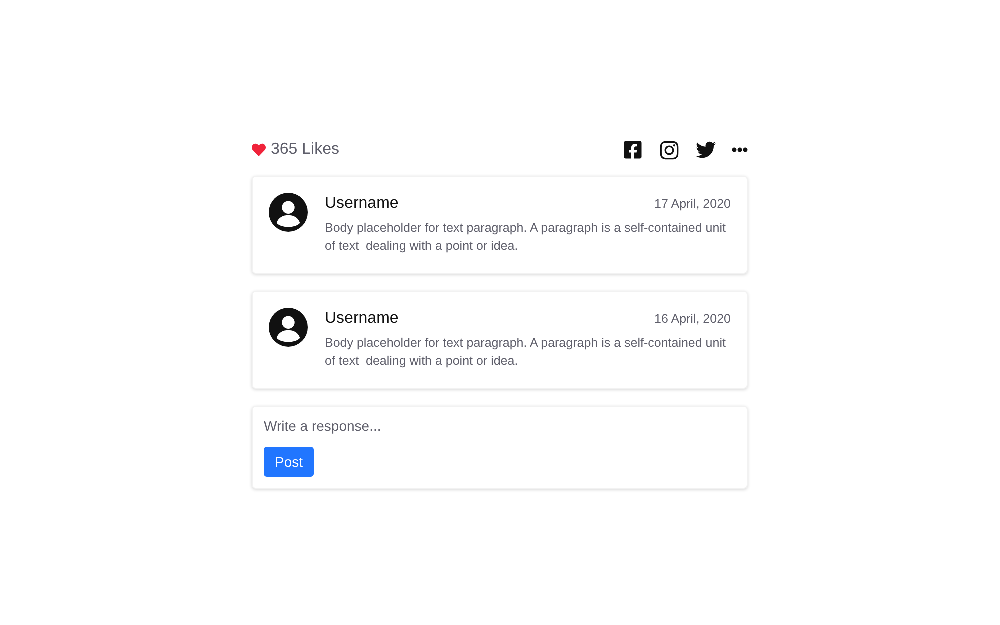 The height and width of the screenshot is (625, 1000). I want to click on comment-date: 16 April, 2020, so click(692, 319).